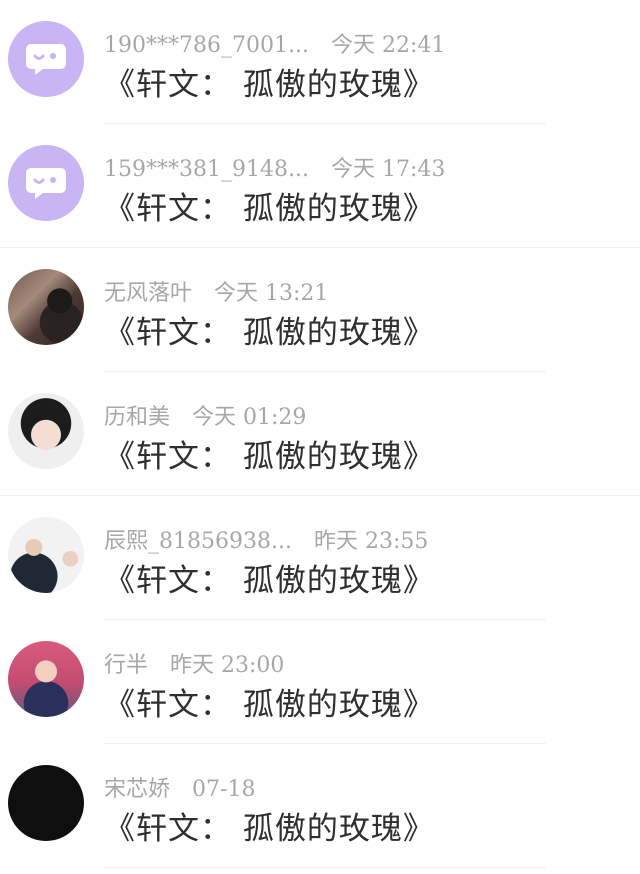  I want to click on message-meta: 行半 昨天 23:00, so click(194, 662).